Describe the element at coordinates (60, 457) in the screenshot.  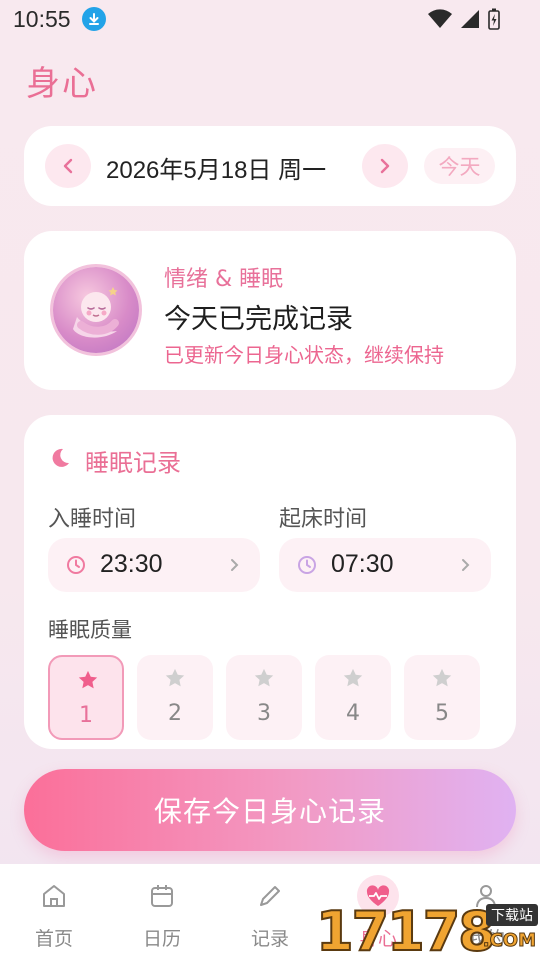
I see `moon-icon` at that location.